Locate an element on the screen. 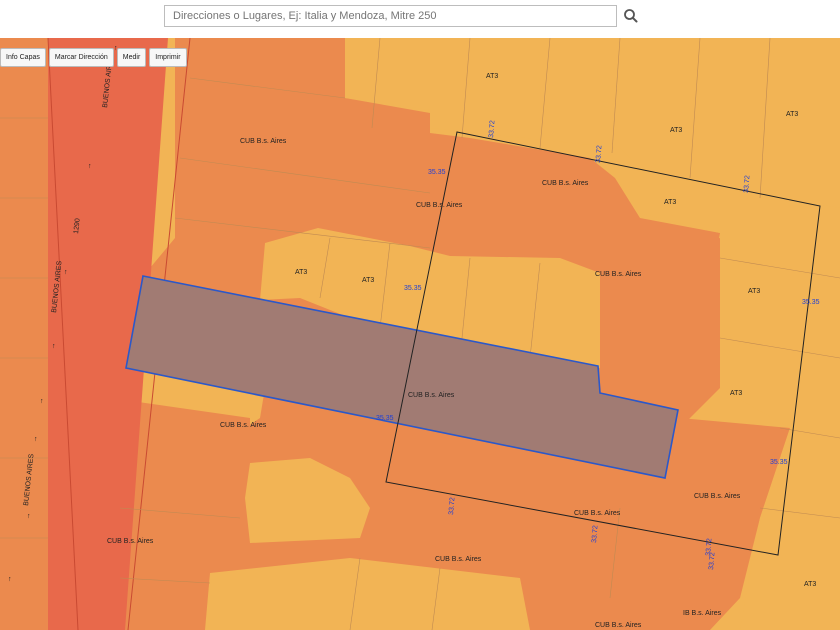  mark-address-button: Marcar Dirección is located at coordinates (81, 57).